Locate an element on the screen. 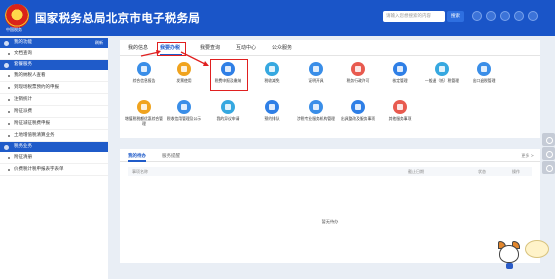  sidebar-item: 文档查询 is located at coordinates (54, 54).